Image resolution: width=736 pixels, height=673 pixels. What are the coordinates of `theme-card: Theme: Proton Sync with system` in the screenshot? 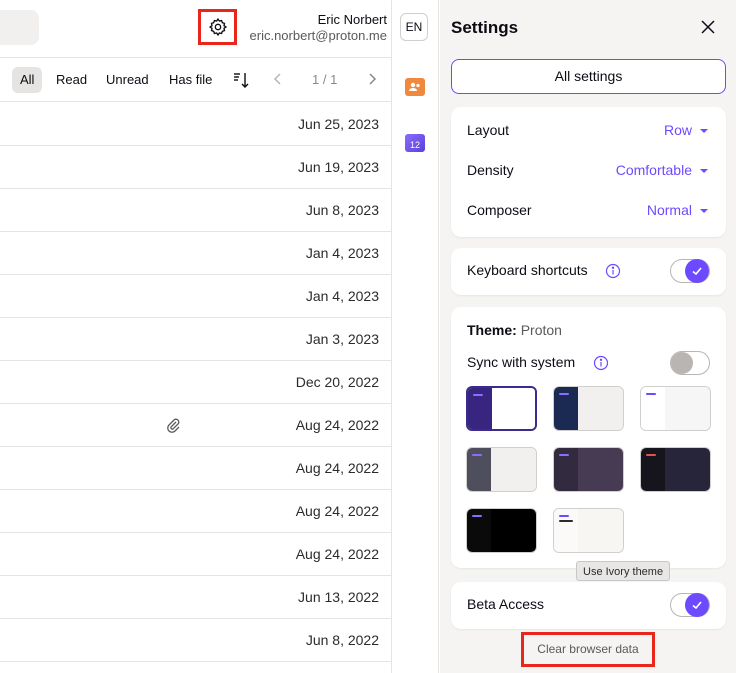 It's located at (588, 437).